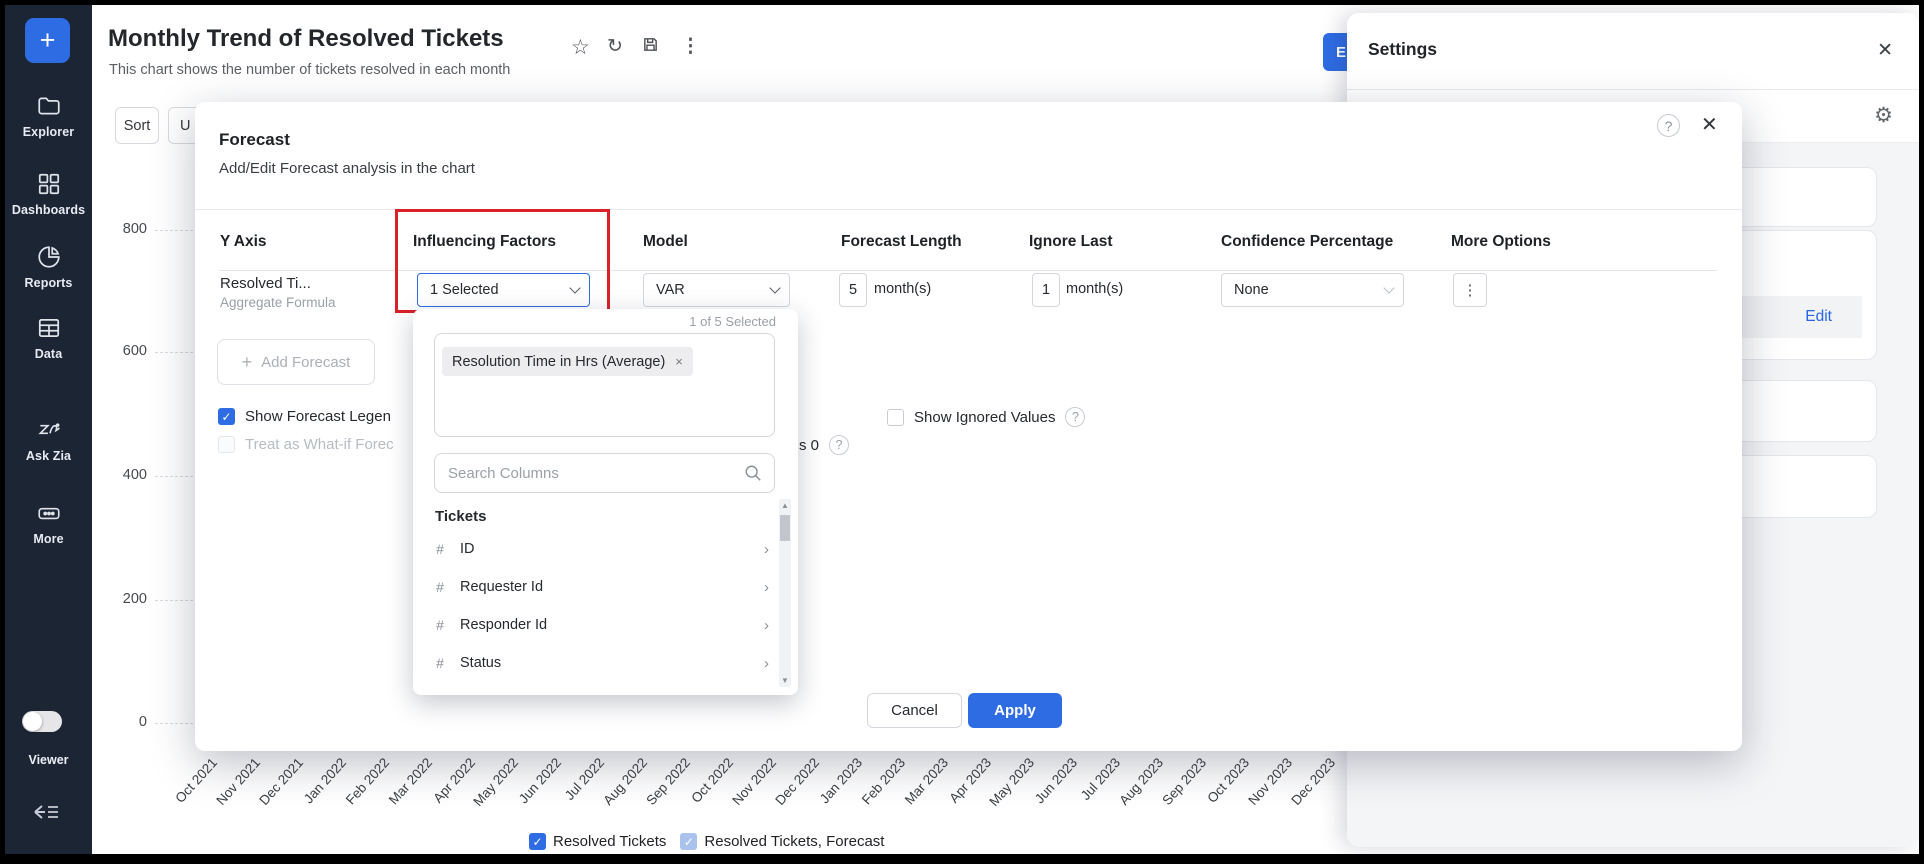 This screenshot has height=864, width=1924. What do you see at coordinates (47, 40) in the screenshot?
I see `create-new-button: +` at bounding box center [47, 40].